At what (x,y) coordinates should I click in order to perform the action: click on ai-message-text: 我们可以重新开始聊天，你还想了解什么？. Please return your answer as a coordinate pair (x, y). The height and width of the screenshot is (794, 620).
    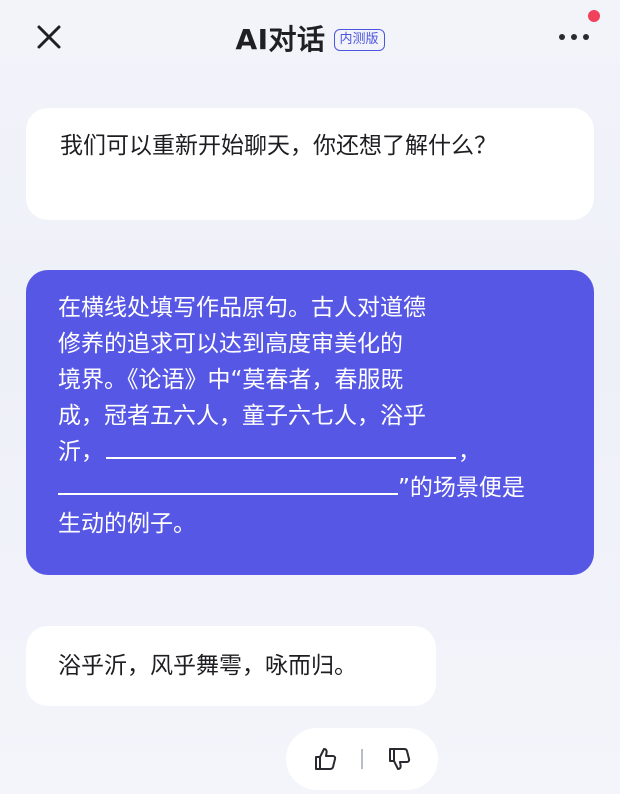
    Looking at the image, I should click on (278, 146).